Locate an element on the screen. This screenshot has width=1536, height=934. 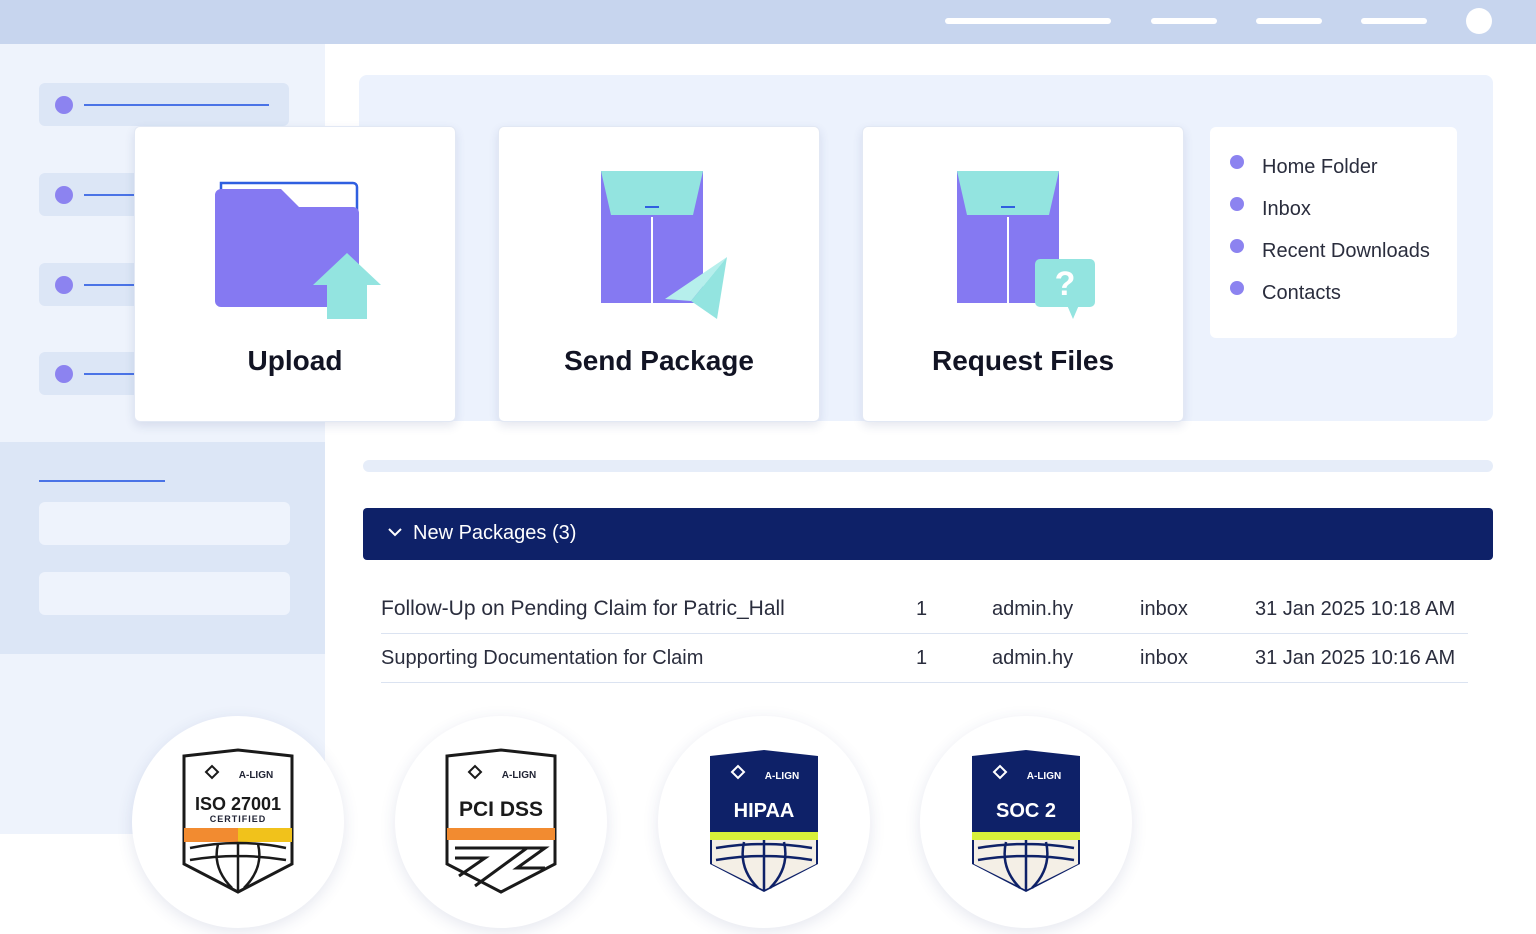
badge-title: HIPAA is located at coordinates (764, 811).